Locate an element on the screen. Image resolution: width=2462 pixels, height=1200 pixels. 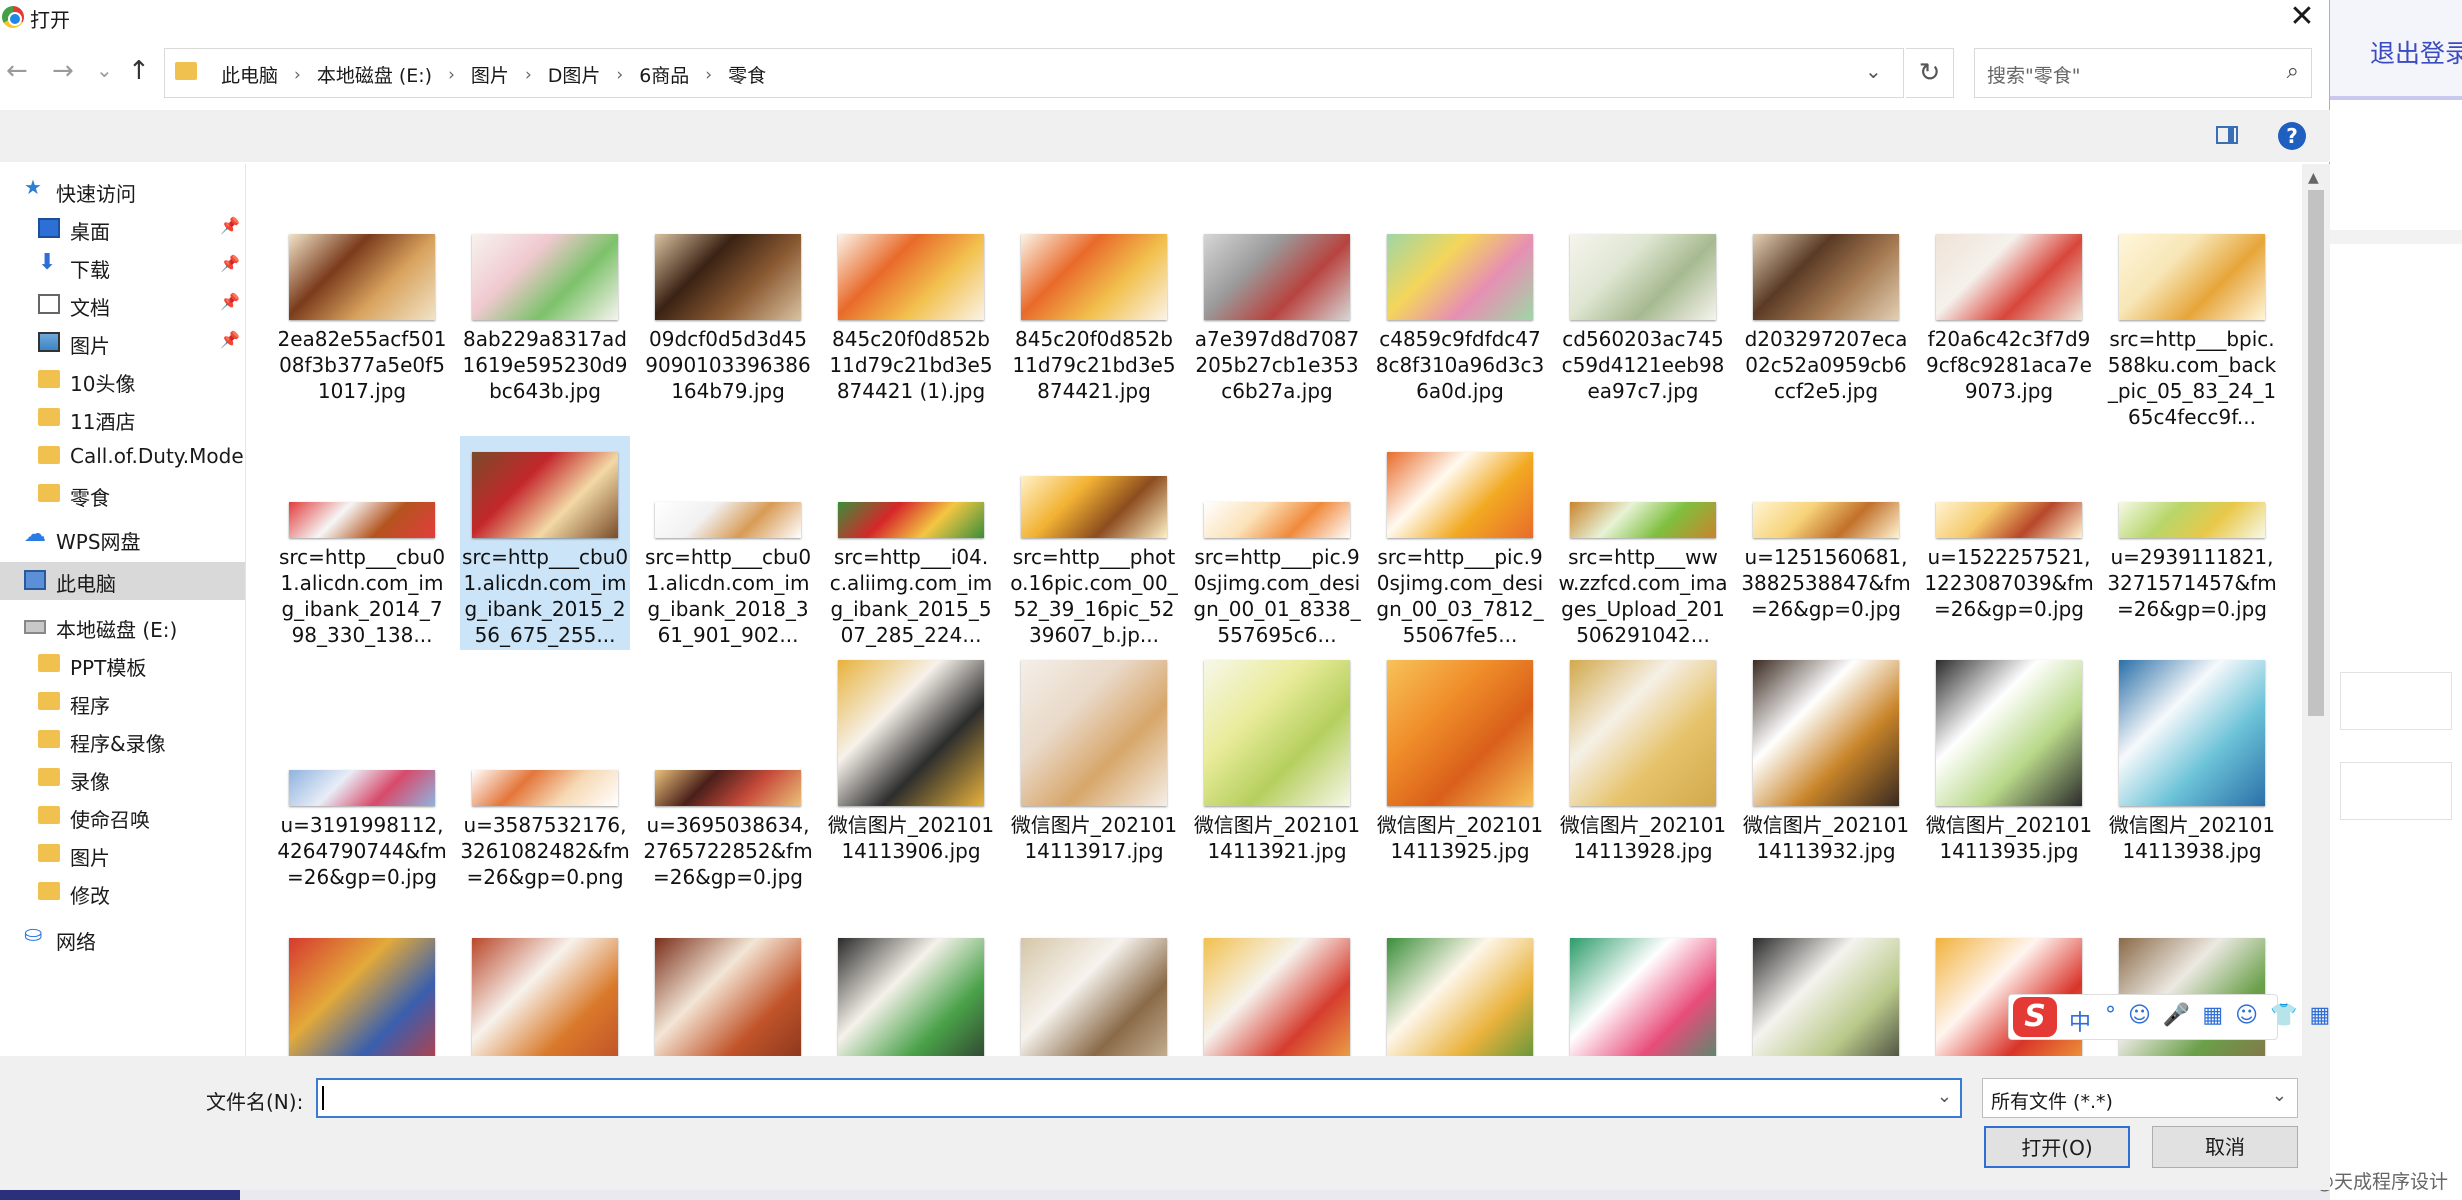
file-item: 微信图片_20210114113932.jpg is located at coordinates (1826, 757).